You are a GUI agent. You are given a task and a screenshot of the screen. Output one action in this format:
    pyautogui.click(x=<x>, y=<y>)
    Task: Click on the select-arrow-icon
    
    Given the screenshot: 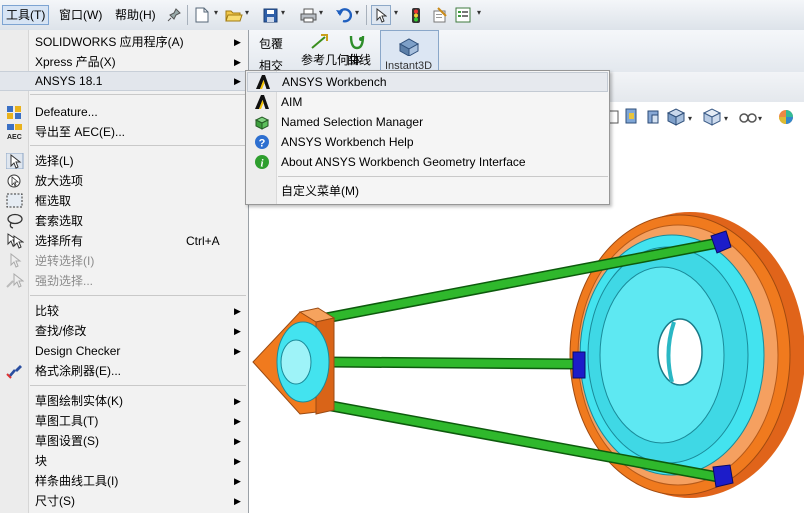 What is the action you would take?
    pyautogui.click(x=15, y=161)
    